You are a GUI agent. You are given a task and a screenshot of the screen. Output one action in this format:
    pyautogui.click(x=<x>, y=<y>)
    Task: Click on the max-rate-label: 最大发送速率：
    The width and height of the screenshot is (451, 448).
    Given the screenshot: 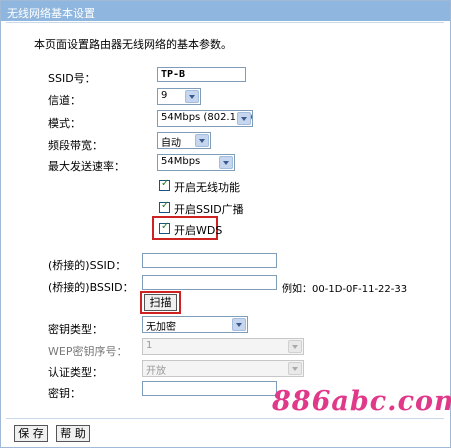 What is the action you would take?
    pyautogui.click(x=86, y=166)
    